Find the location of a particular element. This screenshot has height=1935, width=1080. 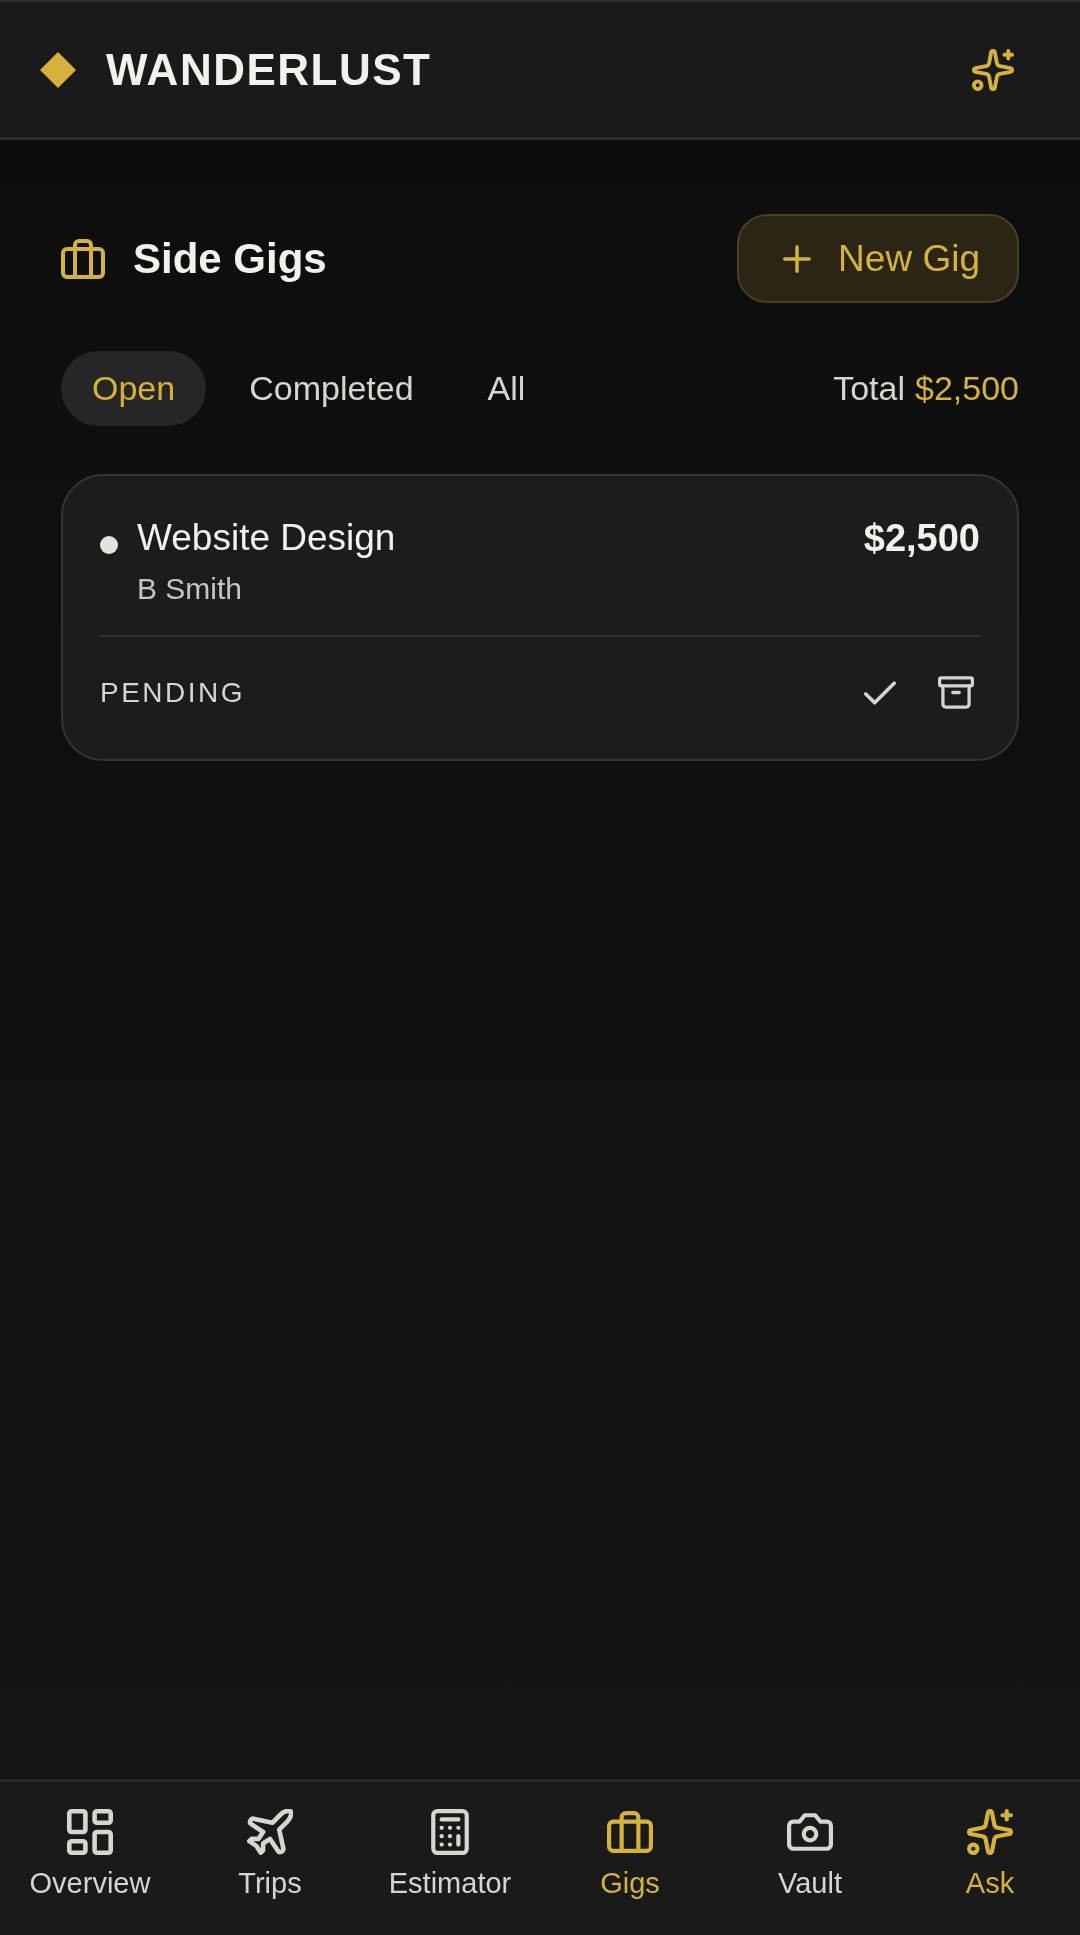

filter-tab: All is located at coordinates (506, 388).